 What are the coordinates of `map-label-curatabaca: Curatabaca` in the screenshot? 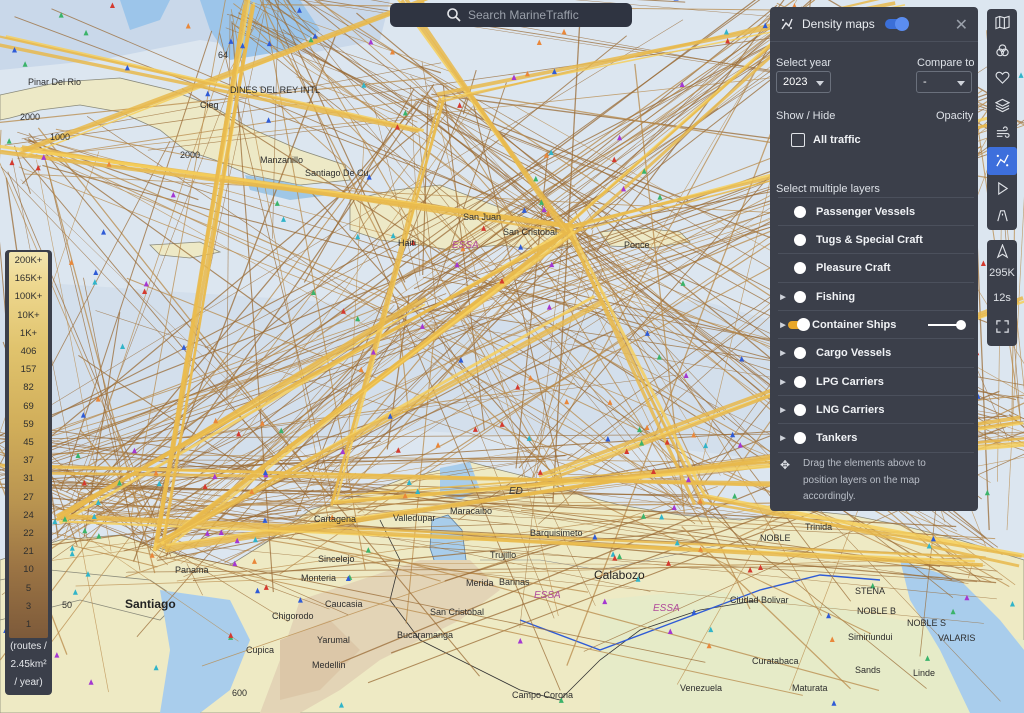 It's located at (775, 661).